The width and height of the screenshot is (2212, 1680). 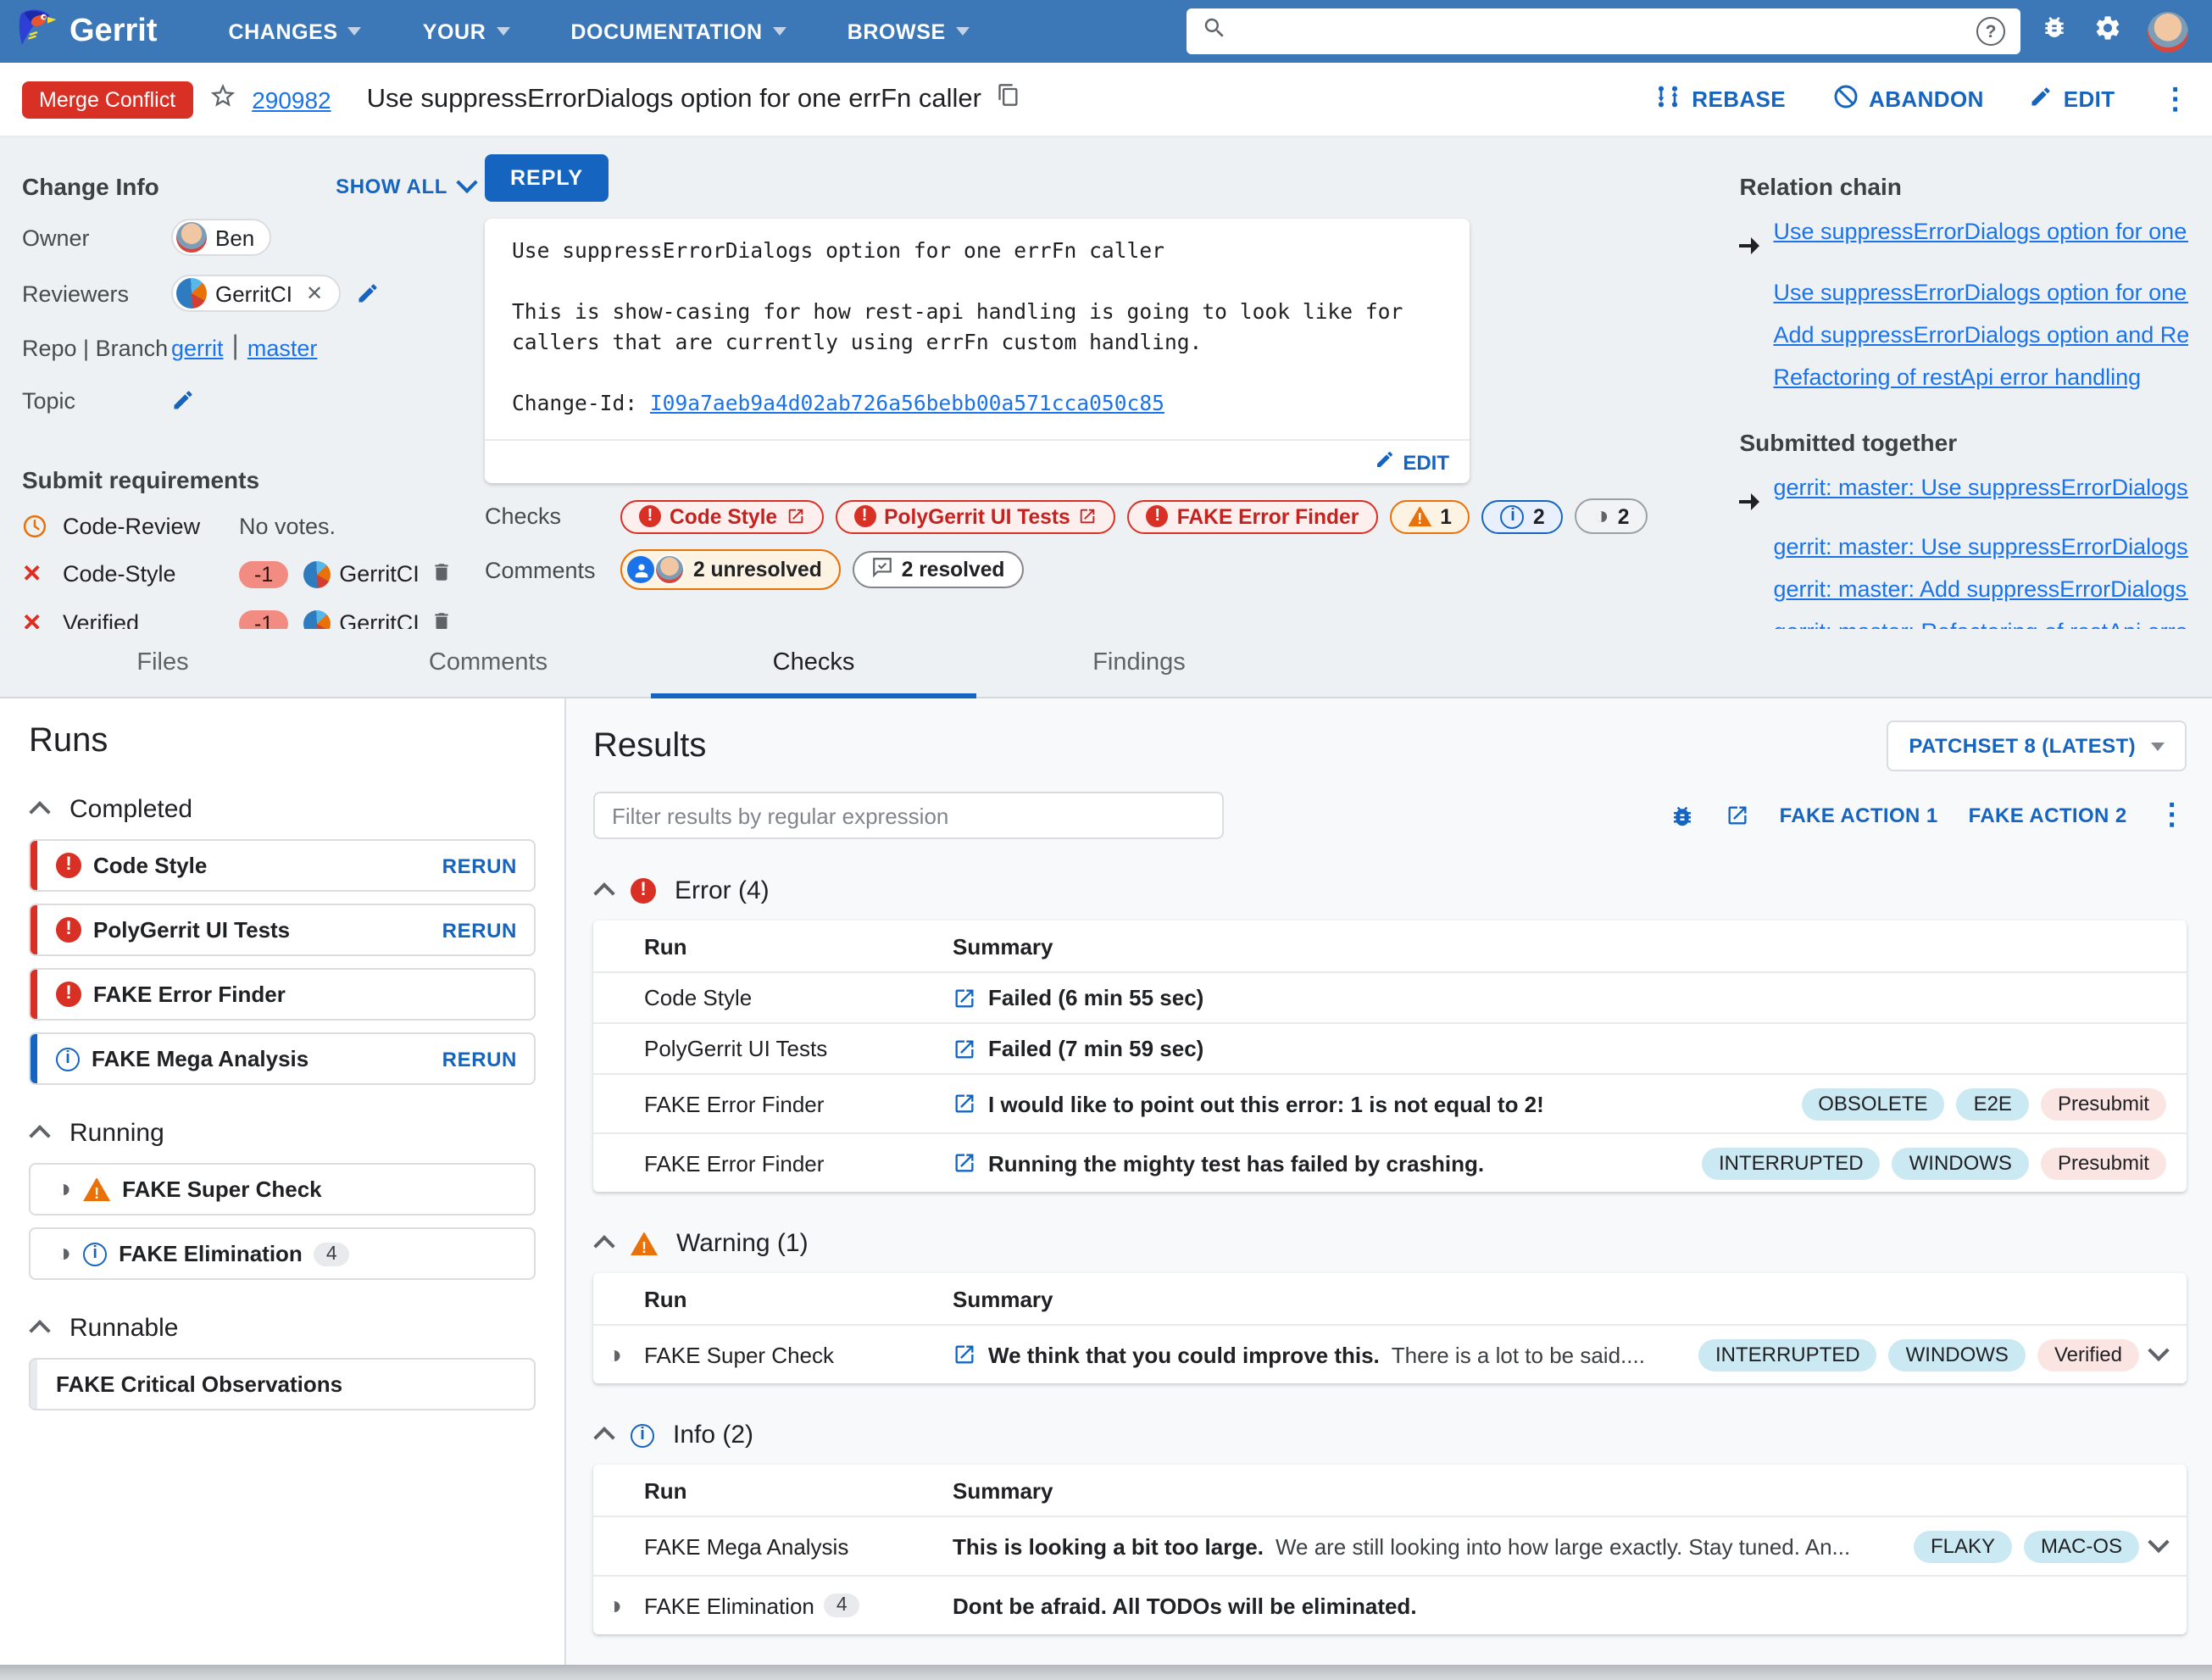 What do you see at coordinates (97, 1189) in the screenshot?
I see `warning-icon` at bounding box center [97, 1189].